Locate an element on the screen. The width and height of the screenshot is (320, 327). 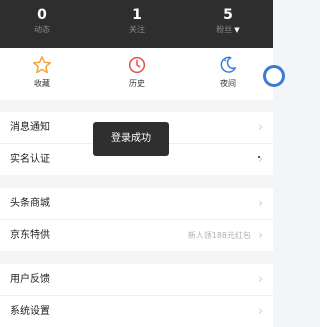
more-actions-indicator is located at coordinates (274, 76).